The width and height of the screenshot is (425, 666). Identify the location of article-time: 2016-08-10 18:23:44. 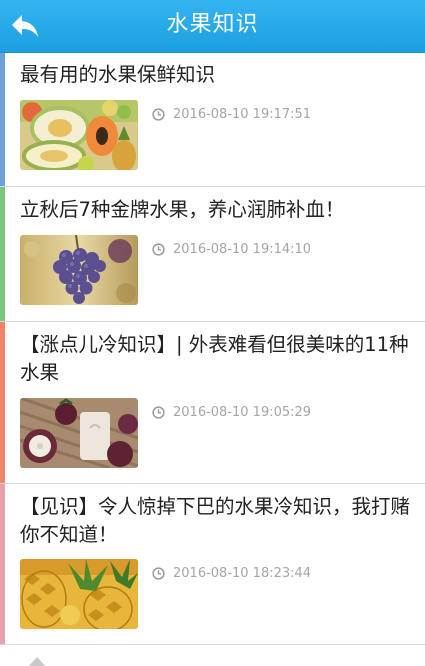
(242, 573).